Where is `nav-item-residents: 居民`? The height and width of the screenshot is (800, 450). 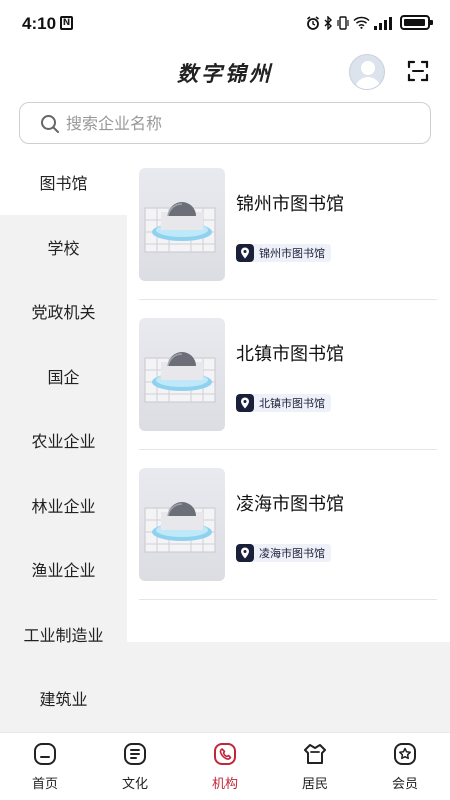
nav-item-residents: 居民 is located at coordinates (315, 766).